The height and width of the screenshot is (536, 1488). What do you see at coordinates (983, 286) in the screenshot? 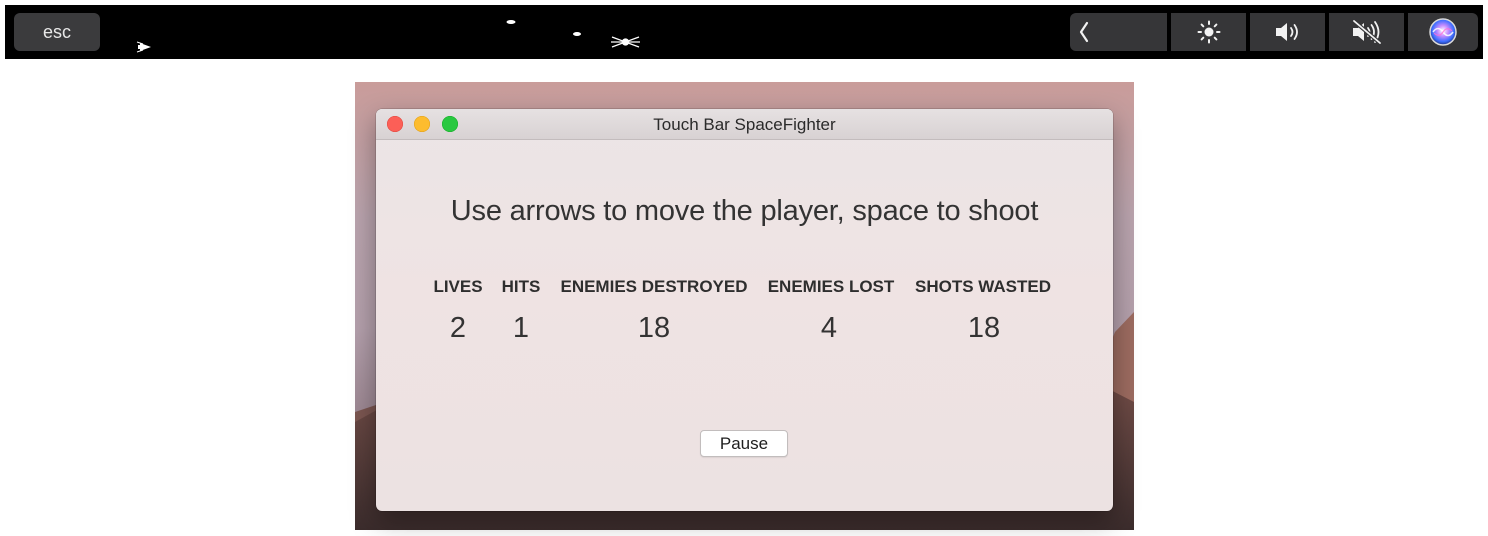
I see `stat-label-shots-wasted: SHOTS WASTED` at bounding box center [983, 286].